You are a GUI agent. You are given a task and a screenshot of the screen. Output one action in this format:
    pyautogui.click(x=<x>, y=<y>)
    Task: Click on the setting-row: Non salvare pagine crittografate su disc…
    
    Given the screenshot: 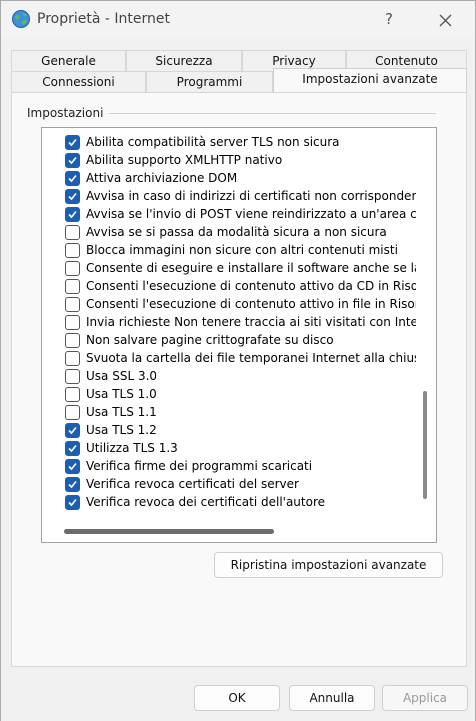 What is the action you would take?
    pyautogui.click(x=229, y=341)
    